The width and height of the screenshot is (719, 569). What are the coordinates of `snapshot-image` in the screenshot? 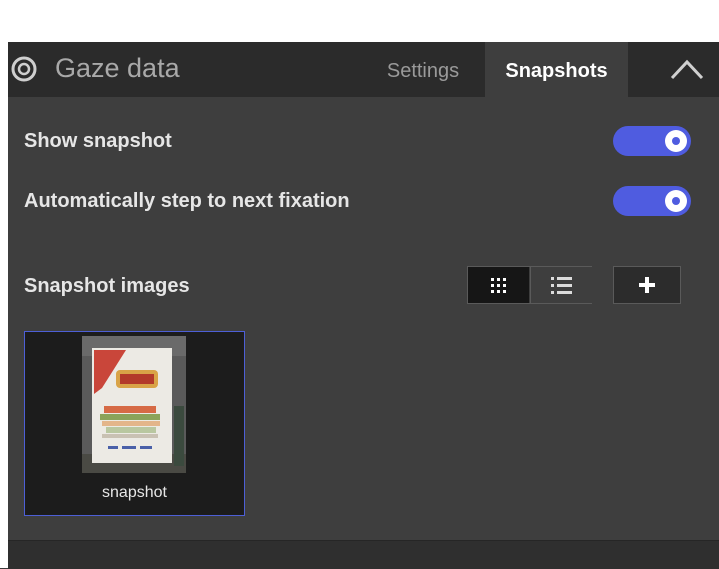 It's located at (134, 404).